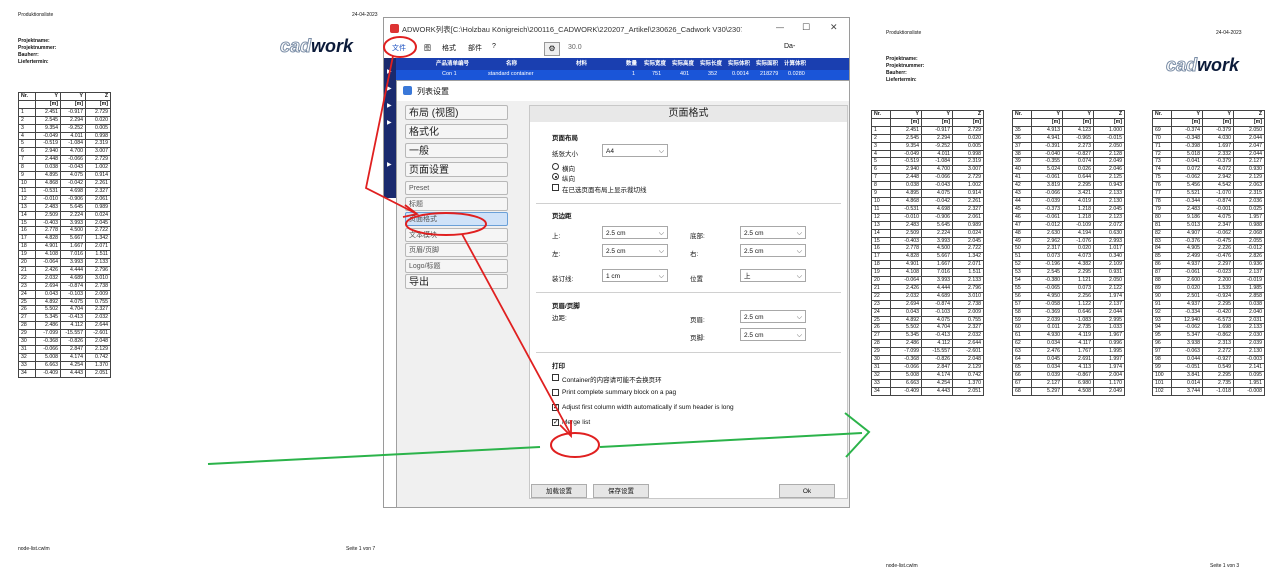 This screenshot has height=581, width=1266. I want to click on highlight-file-menu, so click(400, 47).